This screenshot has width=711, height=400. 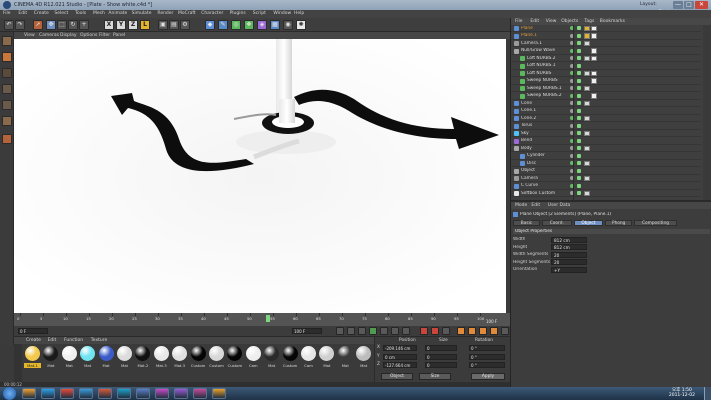 I want to click on material-panel-handle, so click(x=18, y=363).